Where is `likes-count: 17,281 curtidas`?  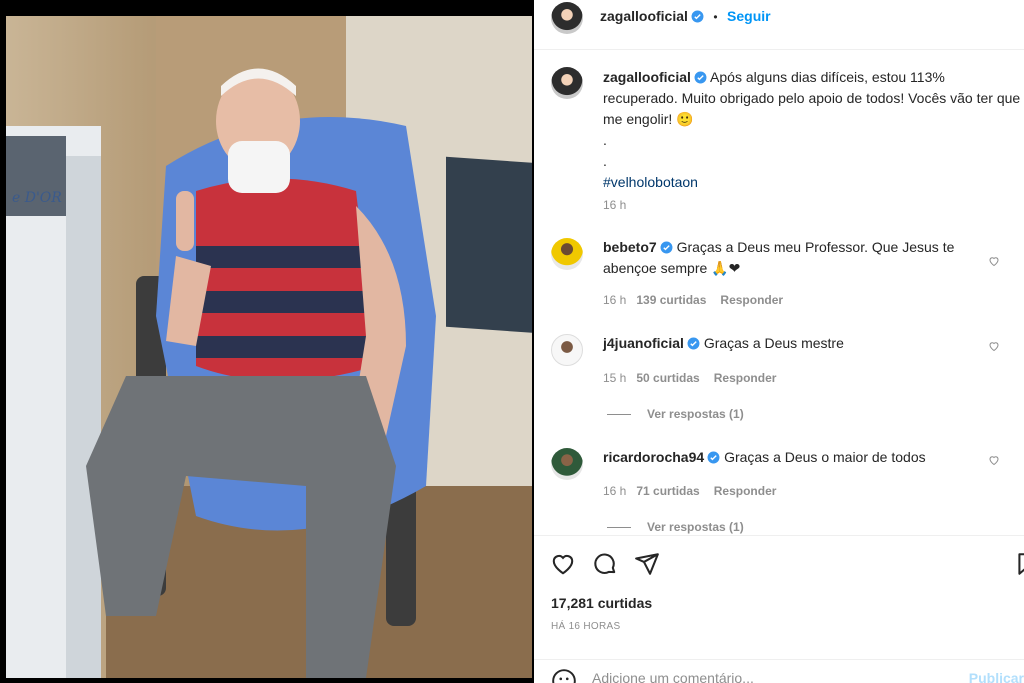 likes-count: 17,281 curtidas is located at coordinates (601, 603).